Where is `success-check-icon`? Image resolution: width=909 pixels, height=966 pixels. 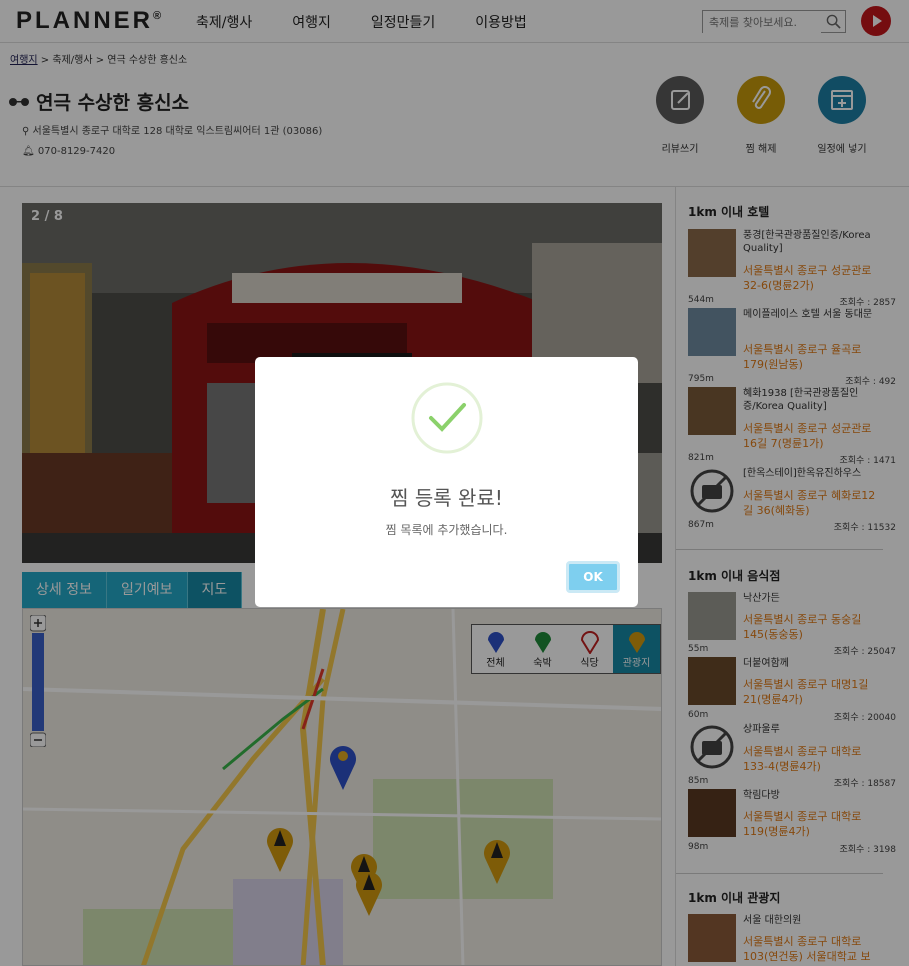
success-check-icon is located at coordinates (447, 418).